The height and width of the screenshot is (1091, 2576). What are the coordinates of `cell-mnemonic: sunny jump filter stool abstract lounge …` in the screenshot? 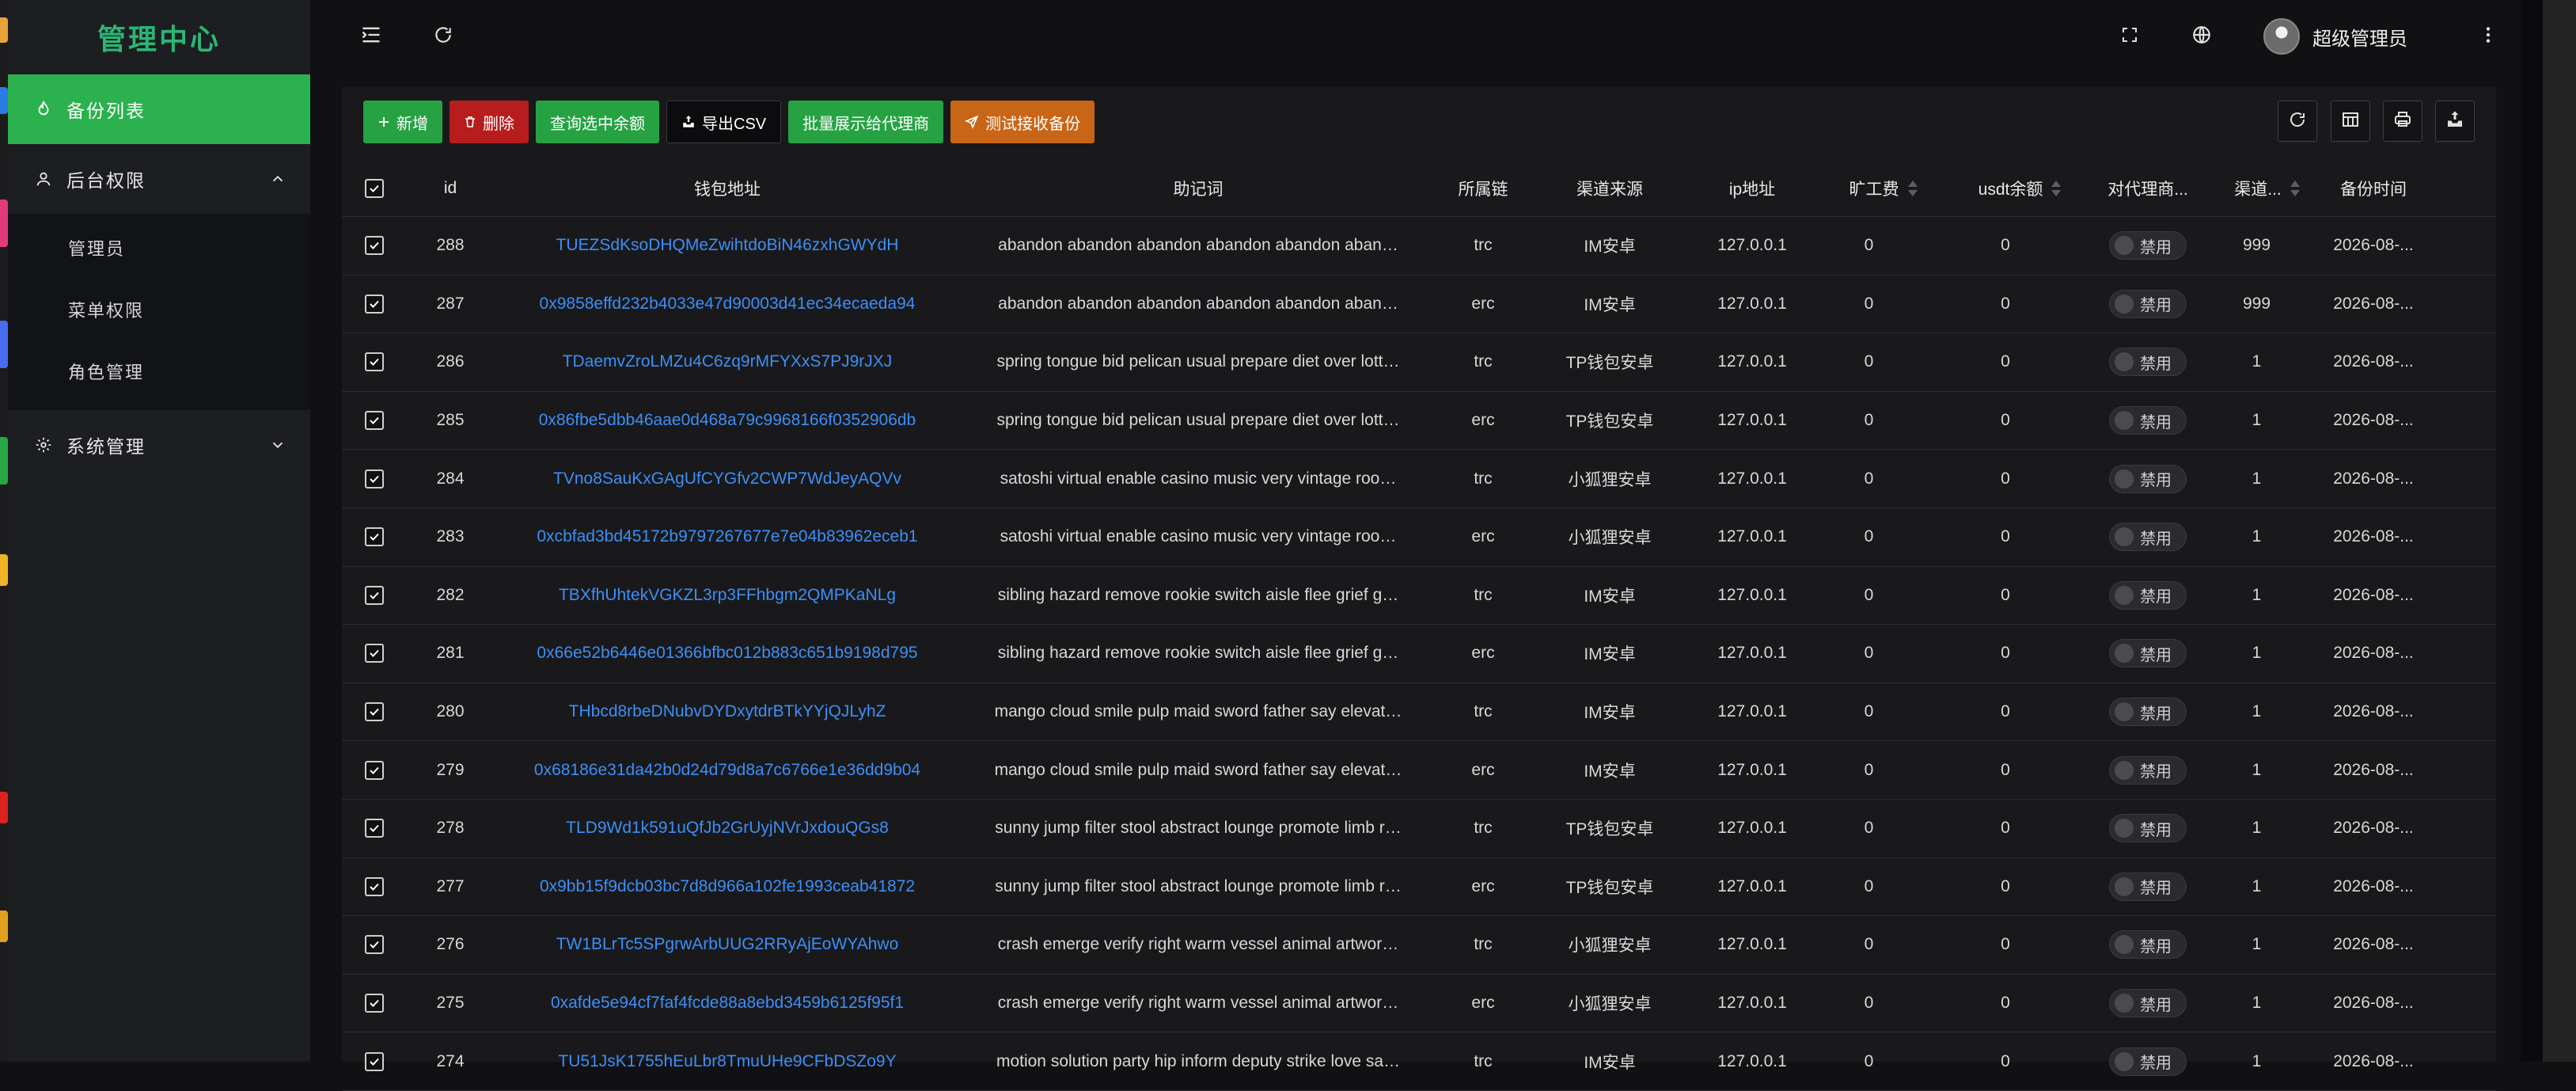 It's located at (1198, 828).